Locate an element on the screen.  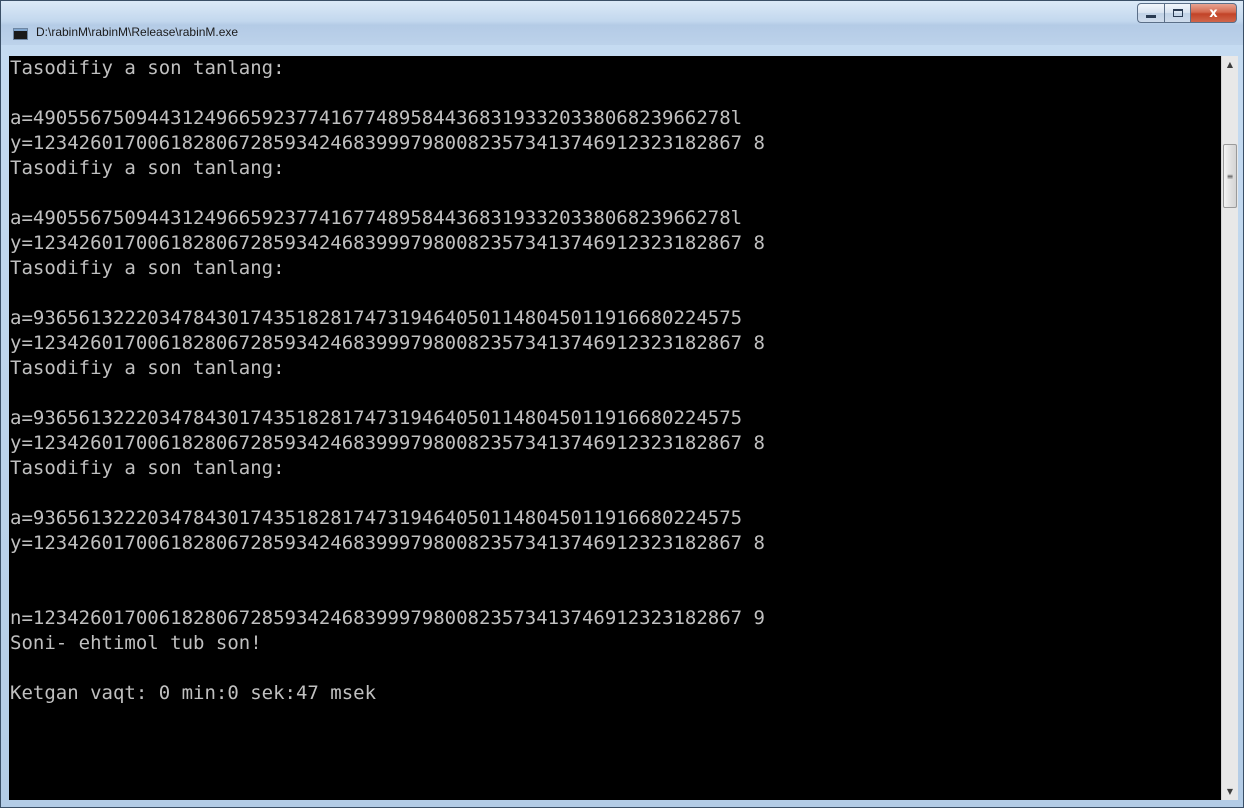
scroll-grip-icon: ≡ is located at coordinates (1230, 176).